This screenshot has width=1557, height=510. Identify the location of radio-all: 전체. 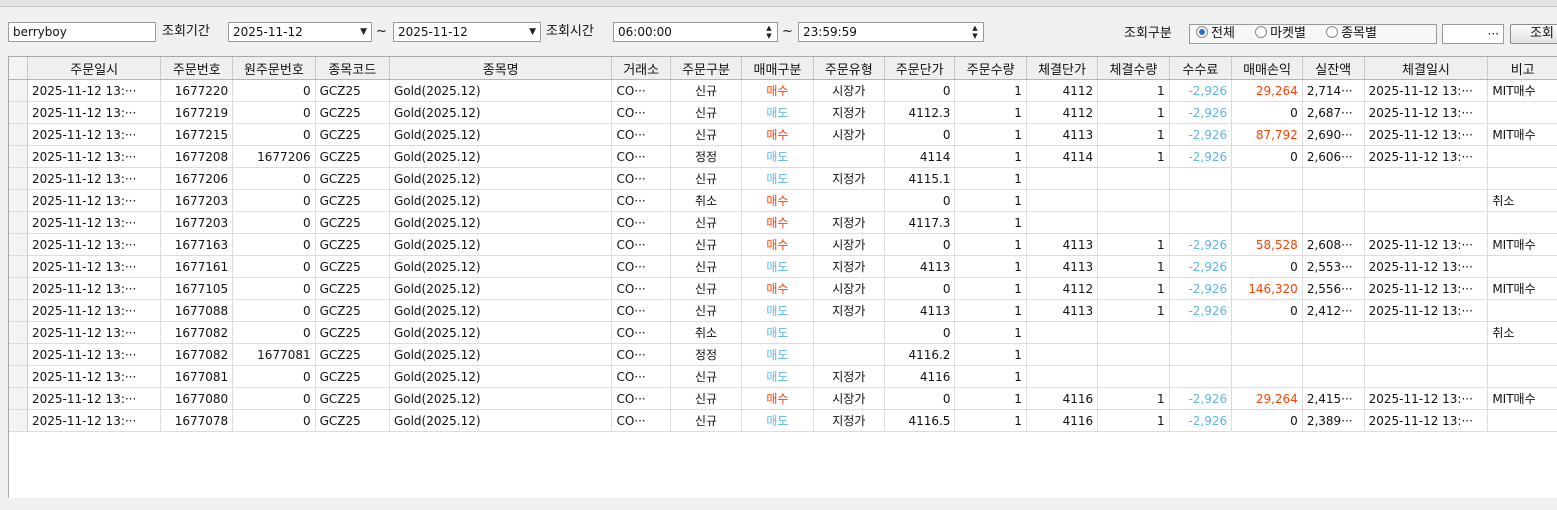
(1215, 33).